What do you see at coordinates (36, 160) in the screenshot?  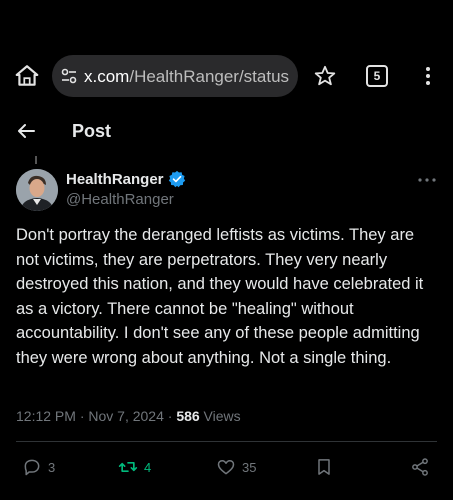 I see `thread-connector` at bounding box center [36, 160].